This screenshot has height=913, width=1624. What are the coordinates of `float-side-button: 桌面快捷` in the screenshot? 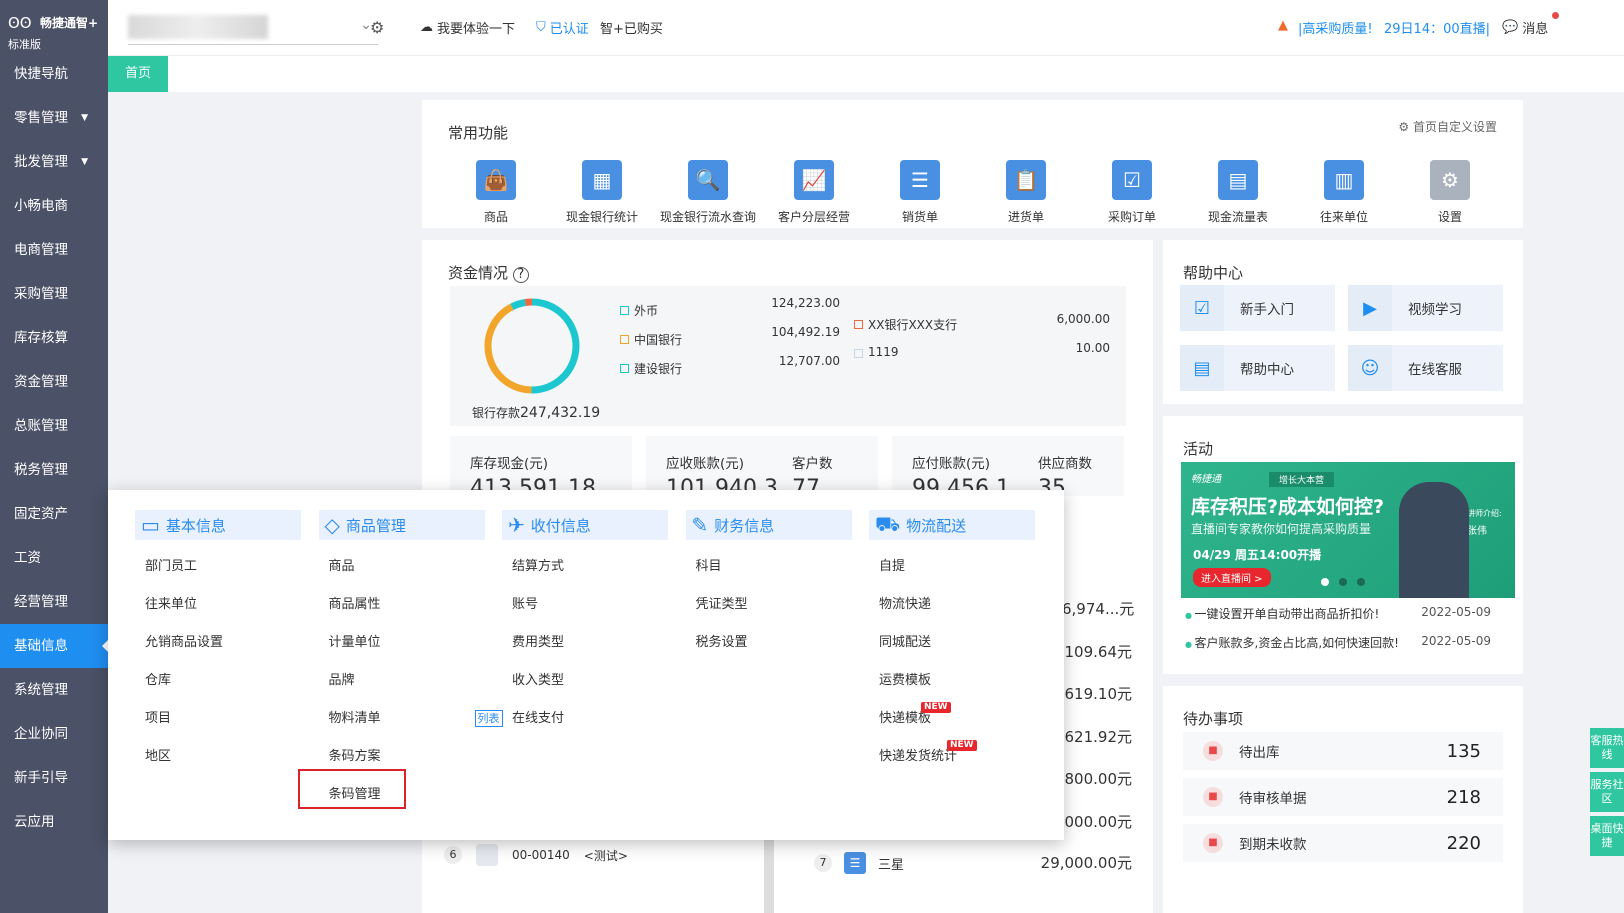 It's located at (1607, 836).